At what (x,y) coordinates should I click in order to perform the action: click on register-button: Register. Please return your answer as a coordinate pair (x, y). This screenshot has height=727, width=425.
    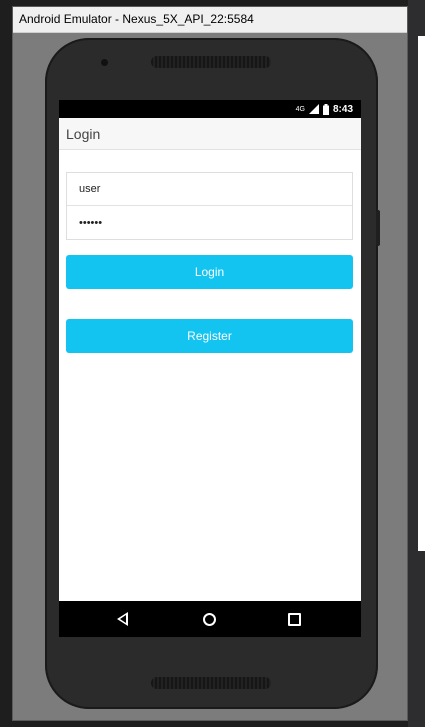
    Looking at the image, I should click on (209, 336).